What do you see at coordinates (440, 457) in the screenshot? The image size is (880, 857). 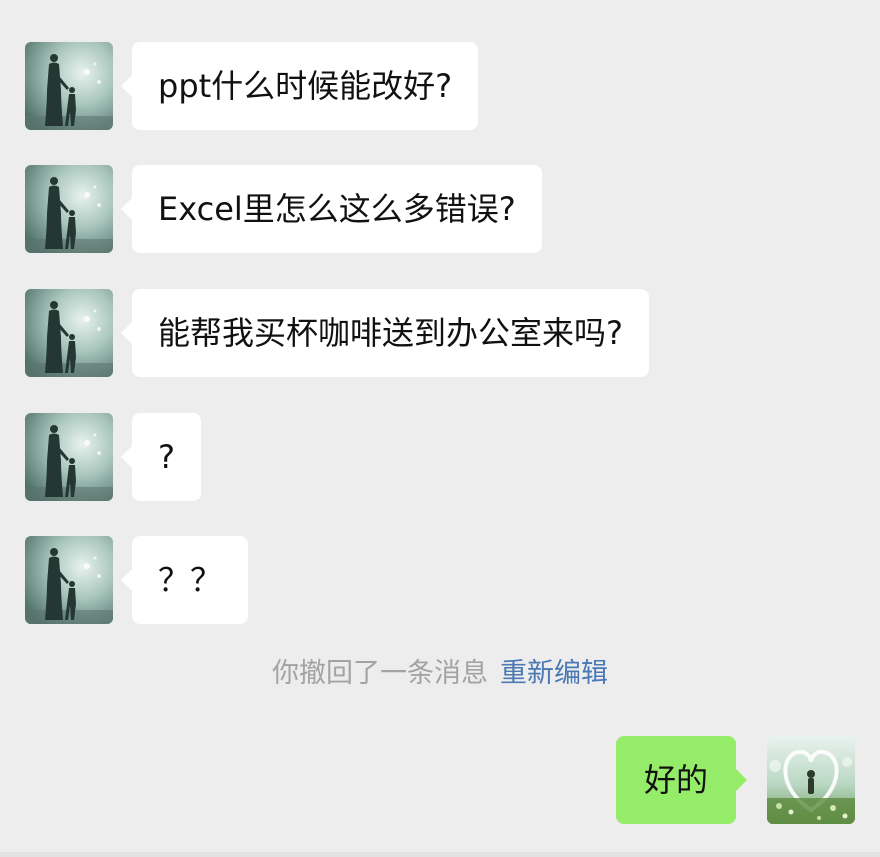 I see `message-row: ?` at bounding box center [440, 457].